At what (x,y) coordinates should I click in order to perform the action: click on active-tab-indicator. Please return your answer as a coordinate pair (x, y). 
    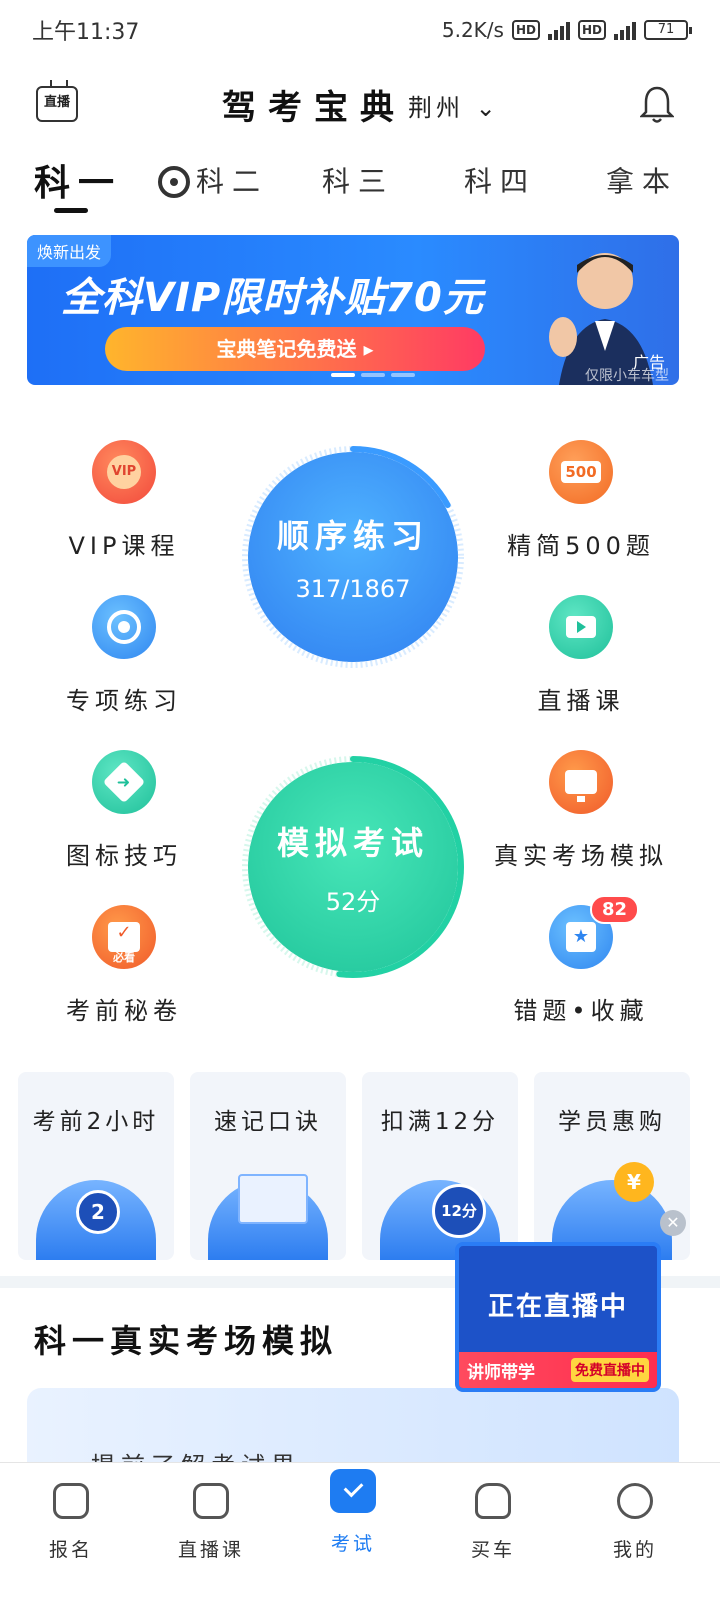
    Looking at the image, I should click on (71, 210).